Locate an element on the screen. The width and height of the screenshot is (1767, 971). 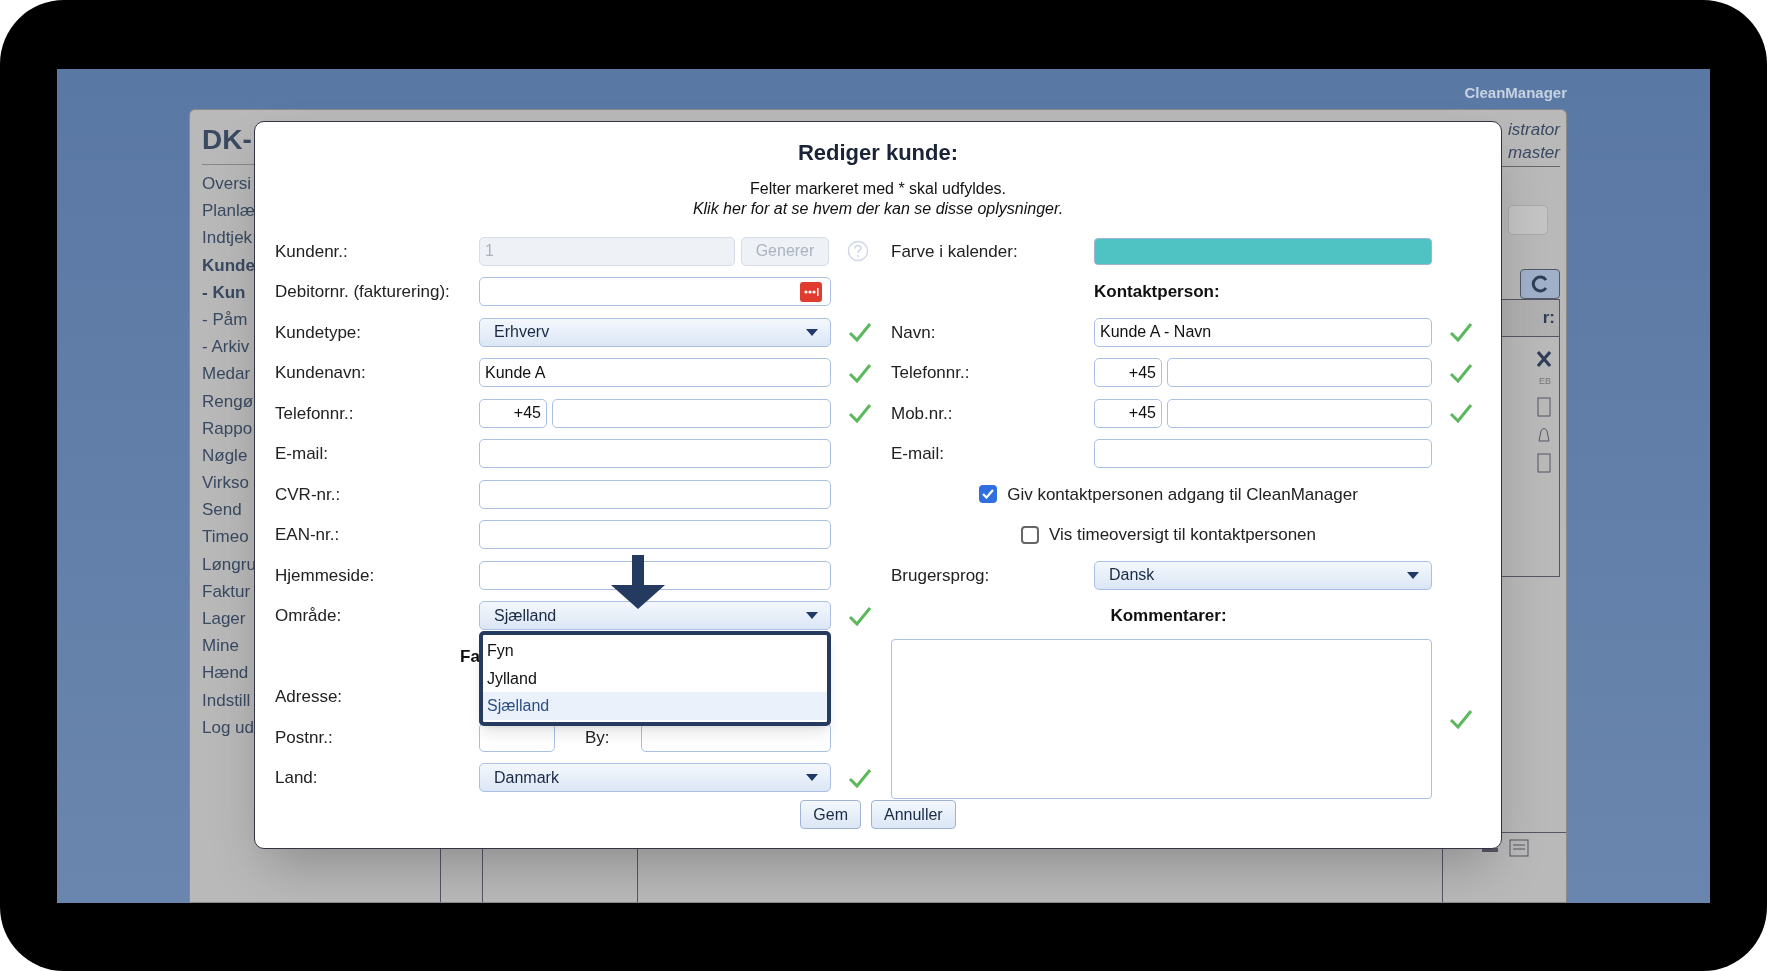
menu-item: Rengø is located at coordinates (229, 402).